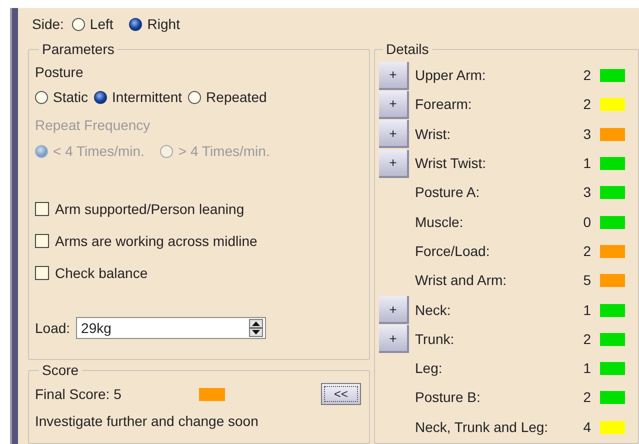 Image resolution: width=639 pixels, height=444 pixels. What do you see at coordinates (435, 339) in the screenshot?
I see `detail-label: Trunk:` at bounding box center [435, 339].